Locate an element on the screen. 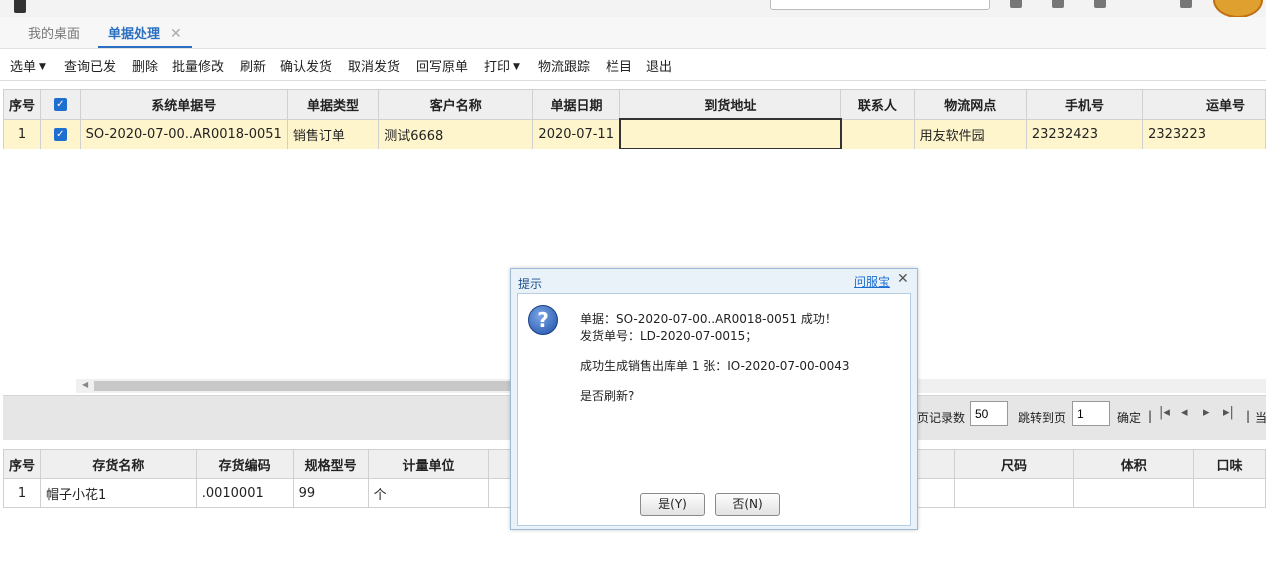 This screenshot has height=571, width=1266. tab-label: 单据处理 is located at coordinates (134, 34).